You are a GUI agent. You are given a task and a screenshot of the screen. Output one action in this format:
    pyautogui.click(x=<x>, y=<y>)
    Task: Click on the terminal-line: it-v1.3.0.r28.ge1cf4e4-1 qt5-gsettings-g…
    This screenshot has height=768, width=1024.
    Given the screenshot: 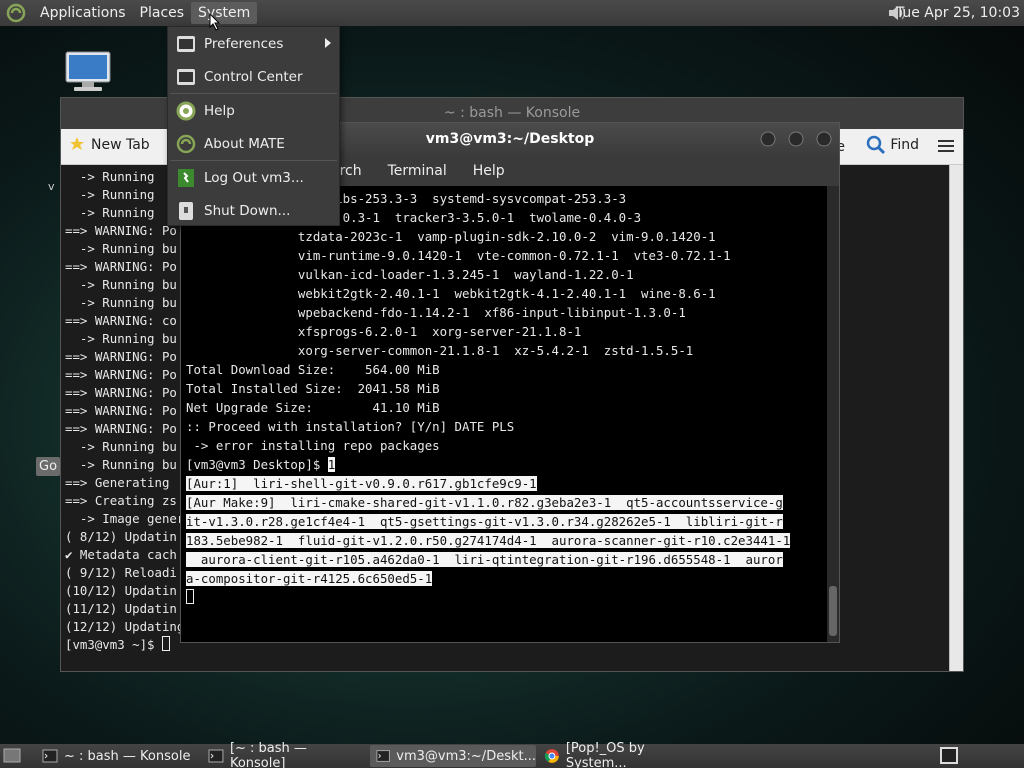 What is the action you would take?
    pyautogui.click(x=506, y=521)
    